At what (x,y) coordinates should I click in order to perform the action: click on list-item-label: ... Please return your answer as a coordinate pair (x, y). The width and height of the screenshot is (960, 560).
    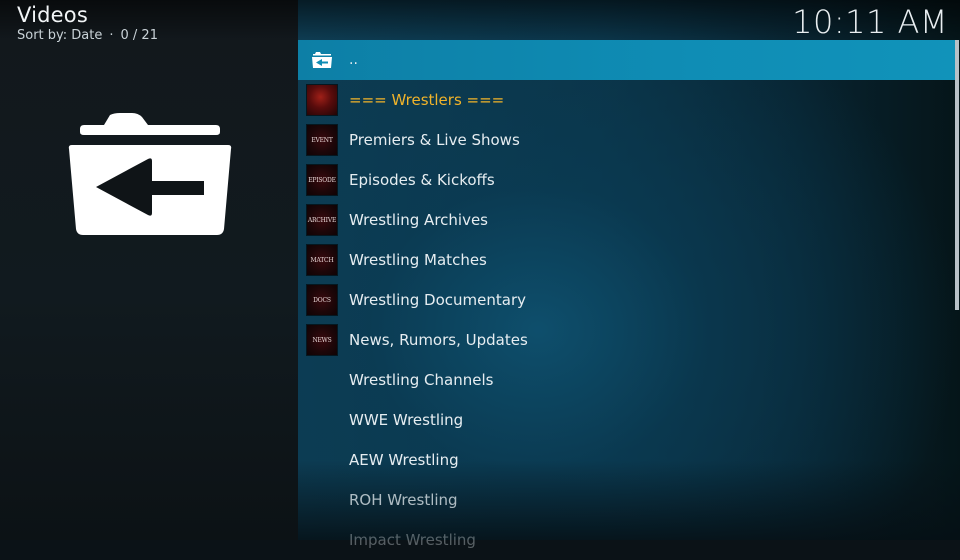
    Looking at the image, I should click on (353, 60).